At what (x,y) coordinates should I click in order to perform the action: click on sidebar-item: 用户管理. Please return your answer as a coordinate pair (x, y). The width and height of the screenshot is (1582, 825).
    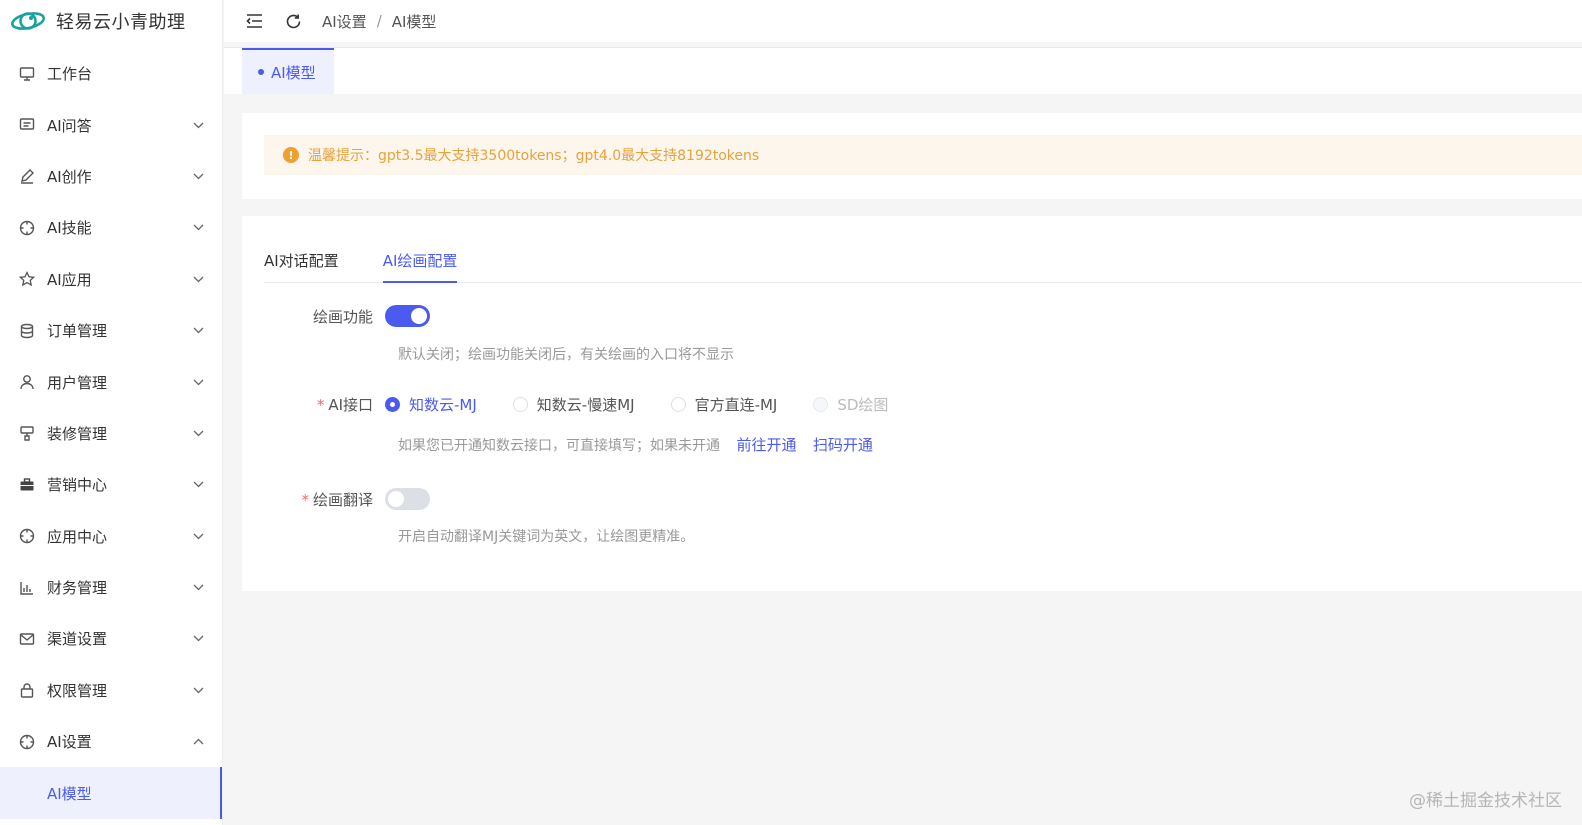
    Looking at the image, I should click on (111, 381).